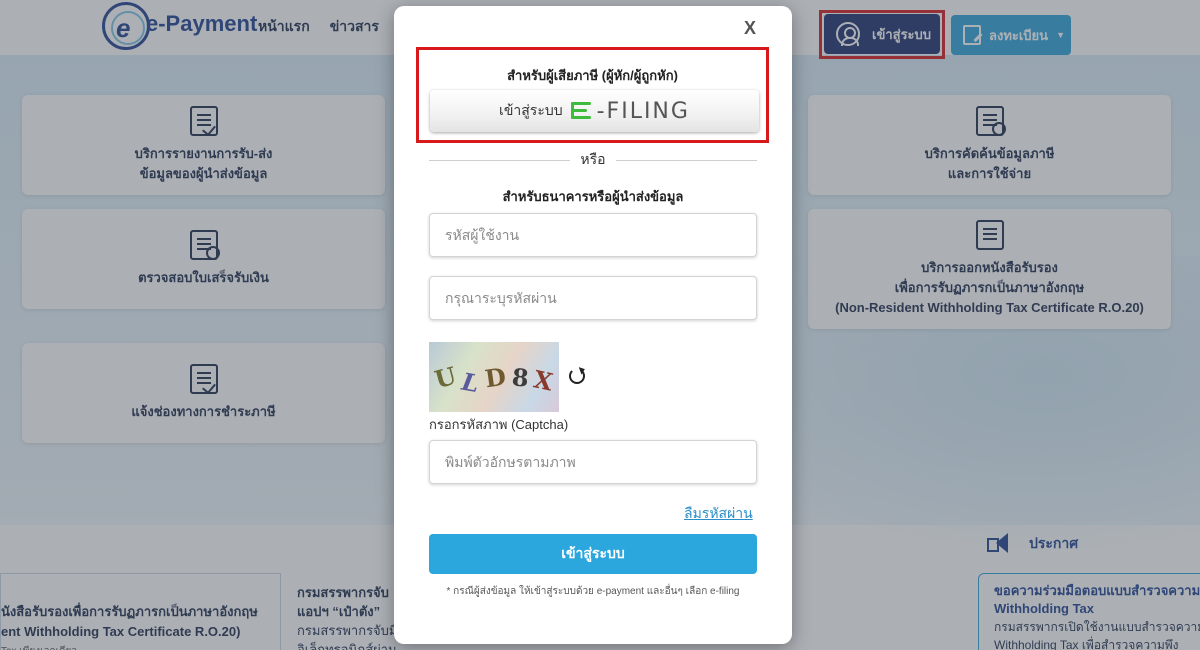 This screenshot has width=1200, height=650. I want to click on refresh-icon, so click(577, 376).